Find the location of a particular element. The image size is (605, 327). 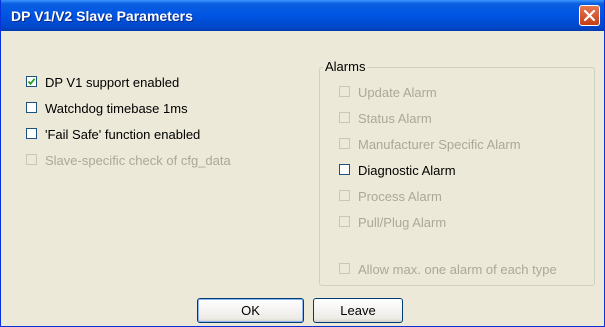

alarms-group-label: Alarms is located at coordinates (345, 66).